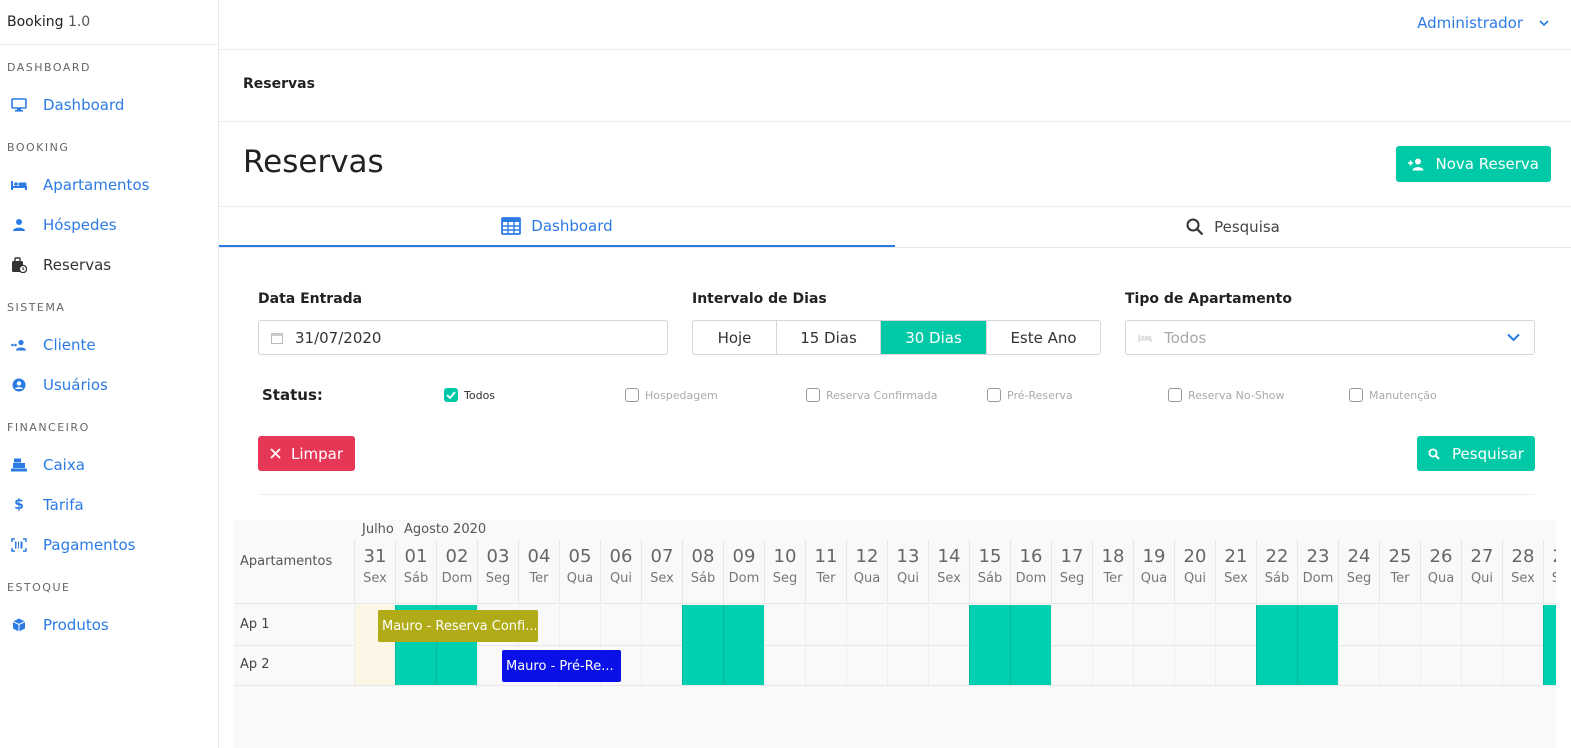 The width and height of the screenshot is (1571, 748). I want to click on type-select: Todos, so click(1330, 337).